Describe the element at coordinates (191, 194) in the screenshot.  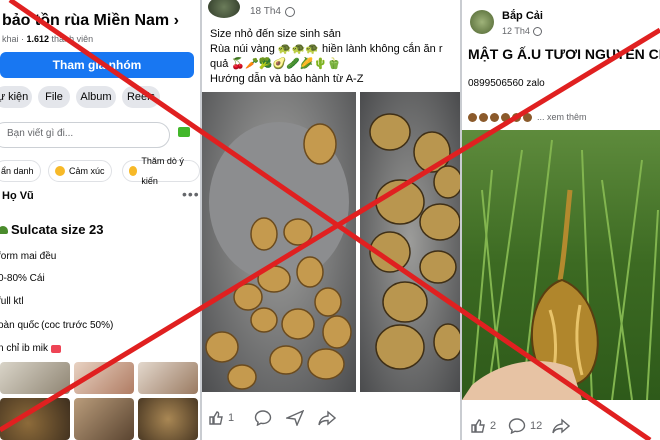
I see `more-icon: •••` at that location.